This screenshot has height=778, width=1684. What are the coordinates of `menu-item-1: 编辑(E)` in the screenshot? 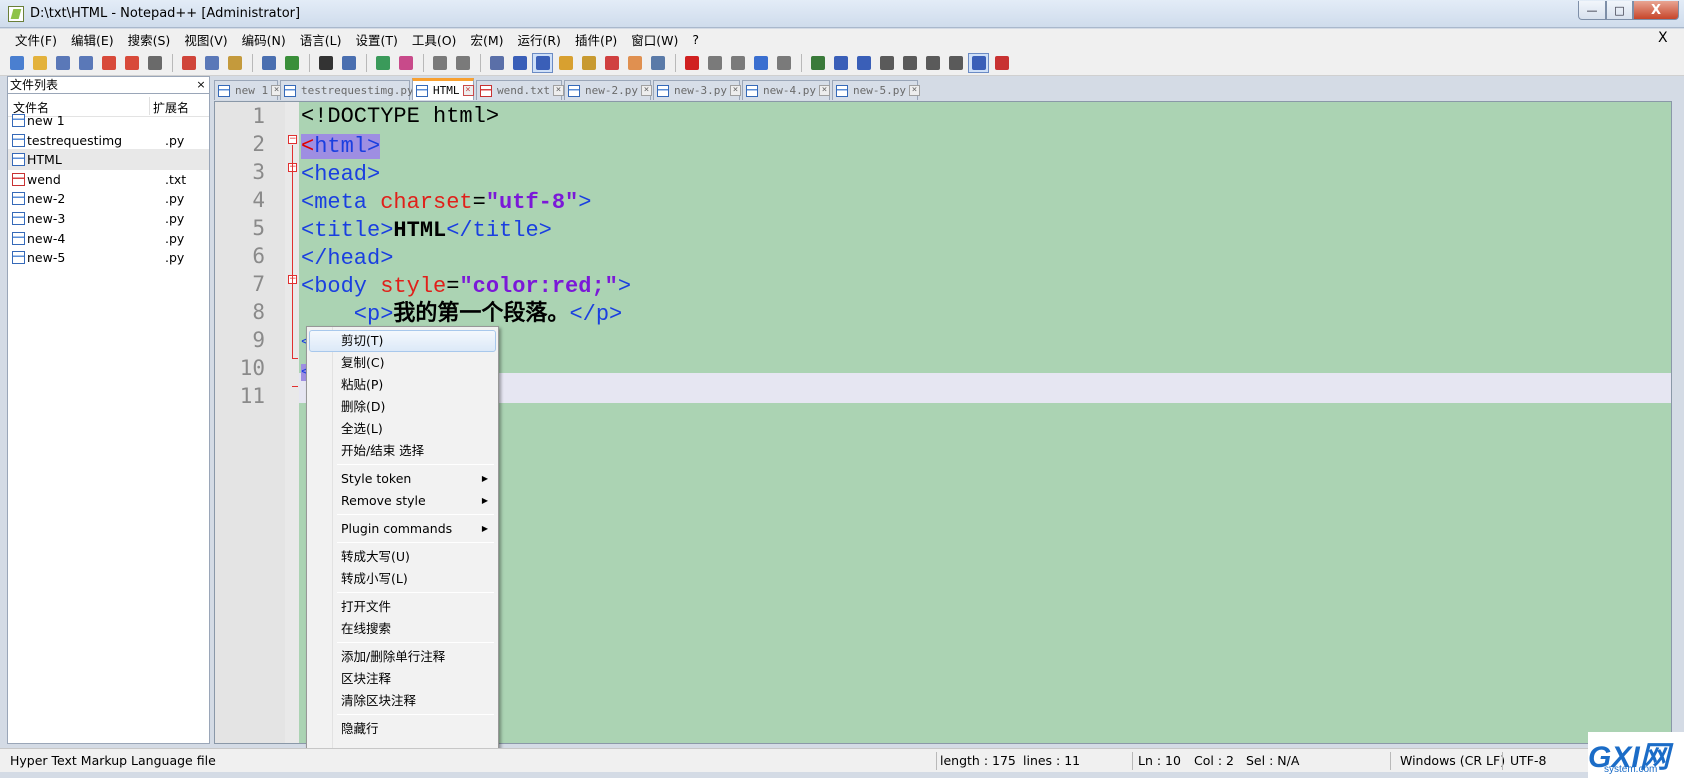 It's located at (92, 39).